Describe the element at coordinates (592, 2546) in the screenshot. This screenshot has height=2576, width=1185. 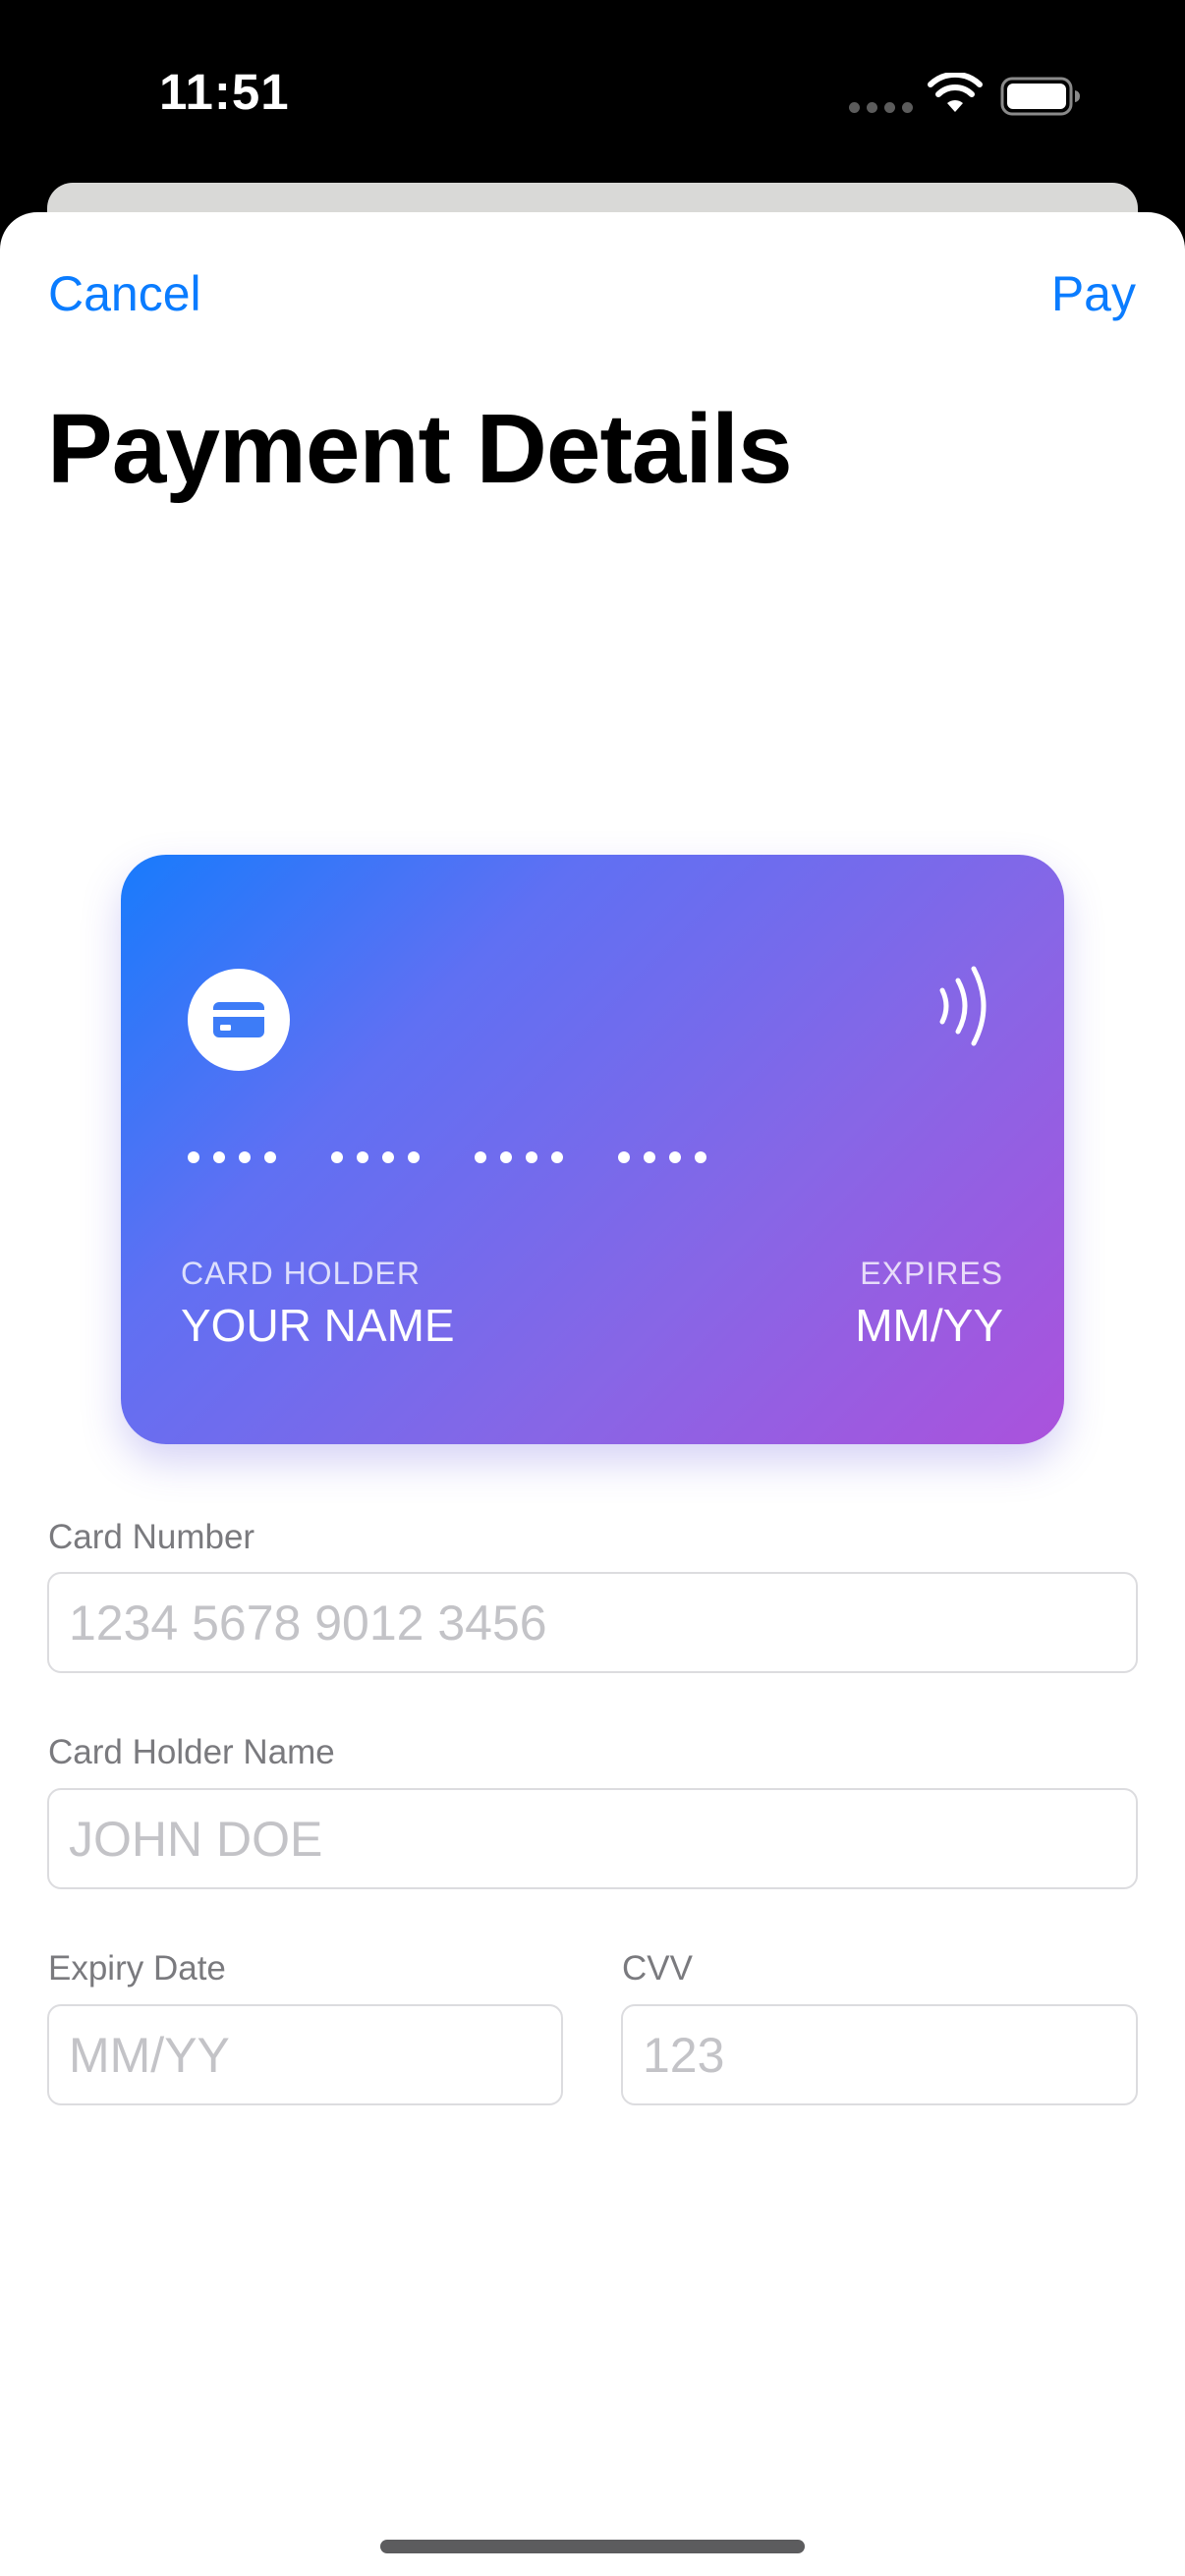
I see `home-indicator` at that location.